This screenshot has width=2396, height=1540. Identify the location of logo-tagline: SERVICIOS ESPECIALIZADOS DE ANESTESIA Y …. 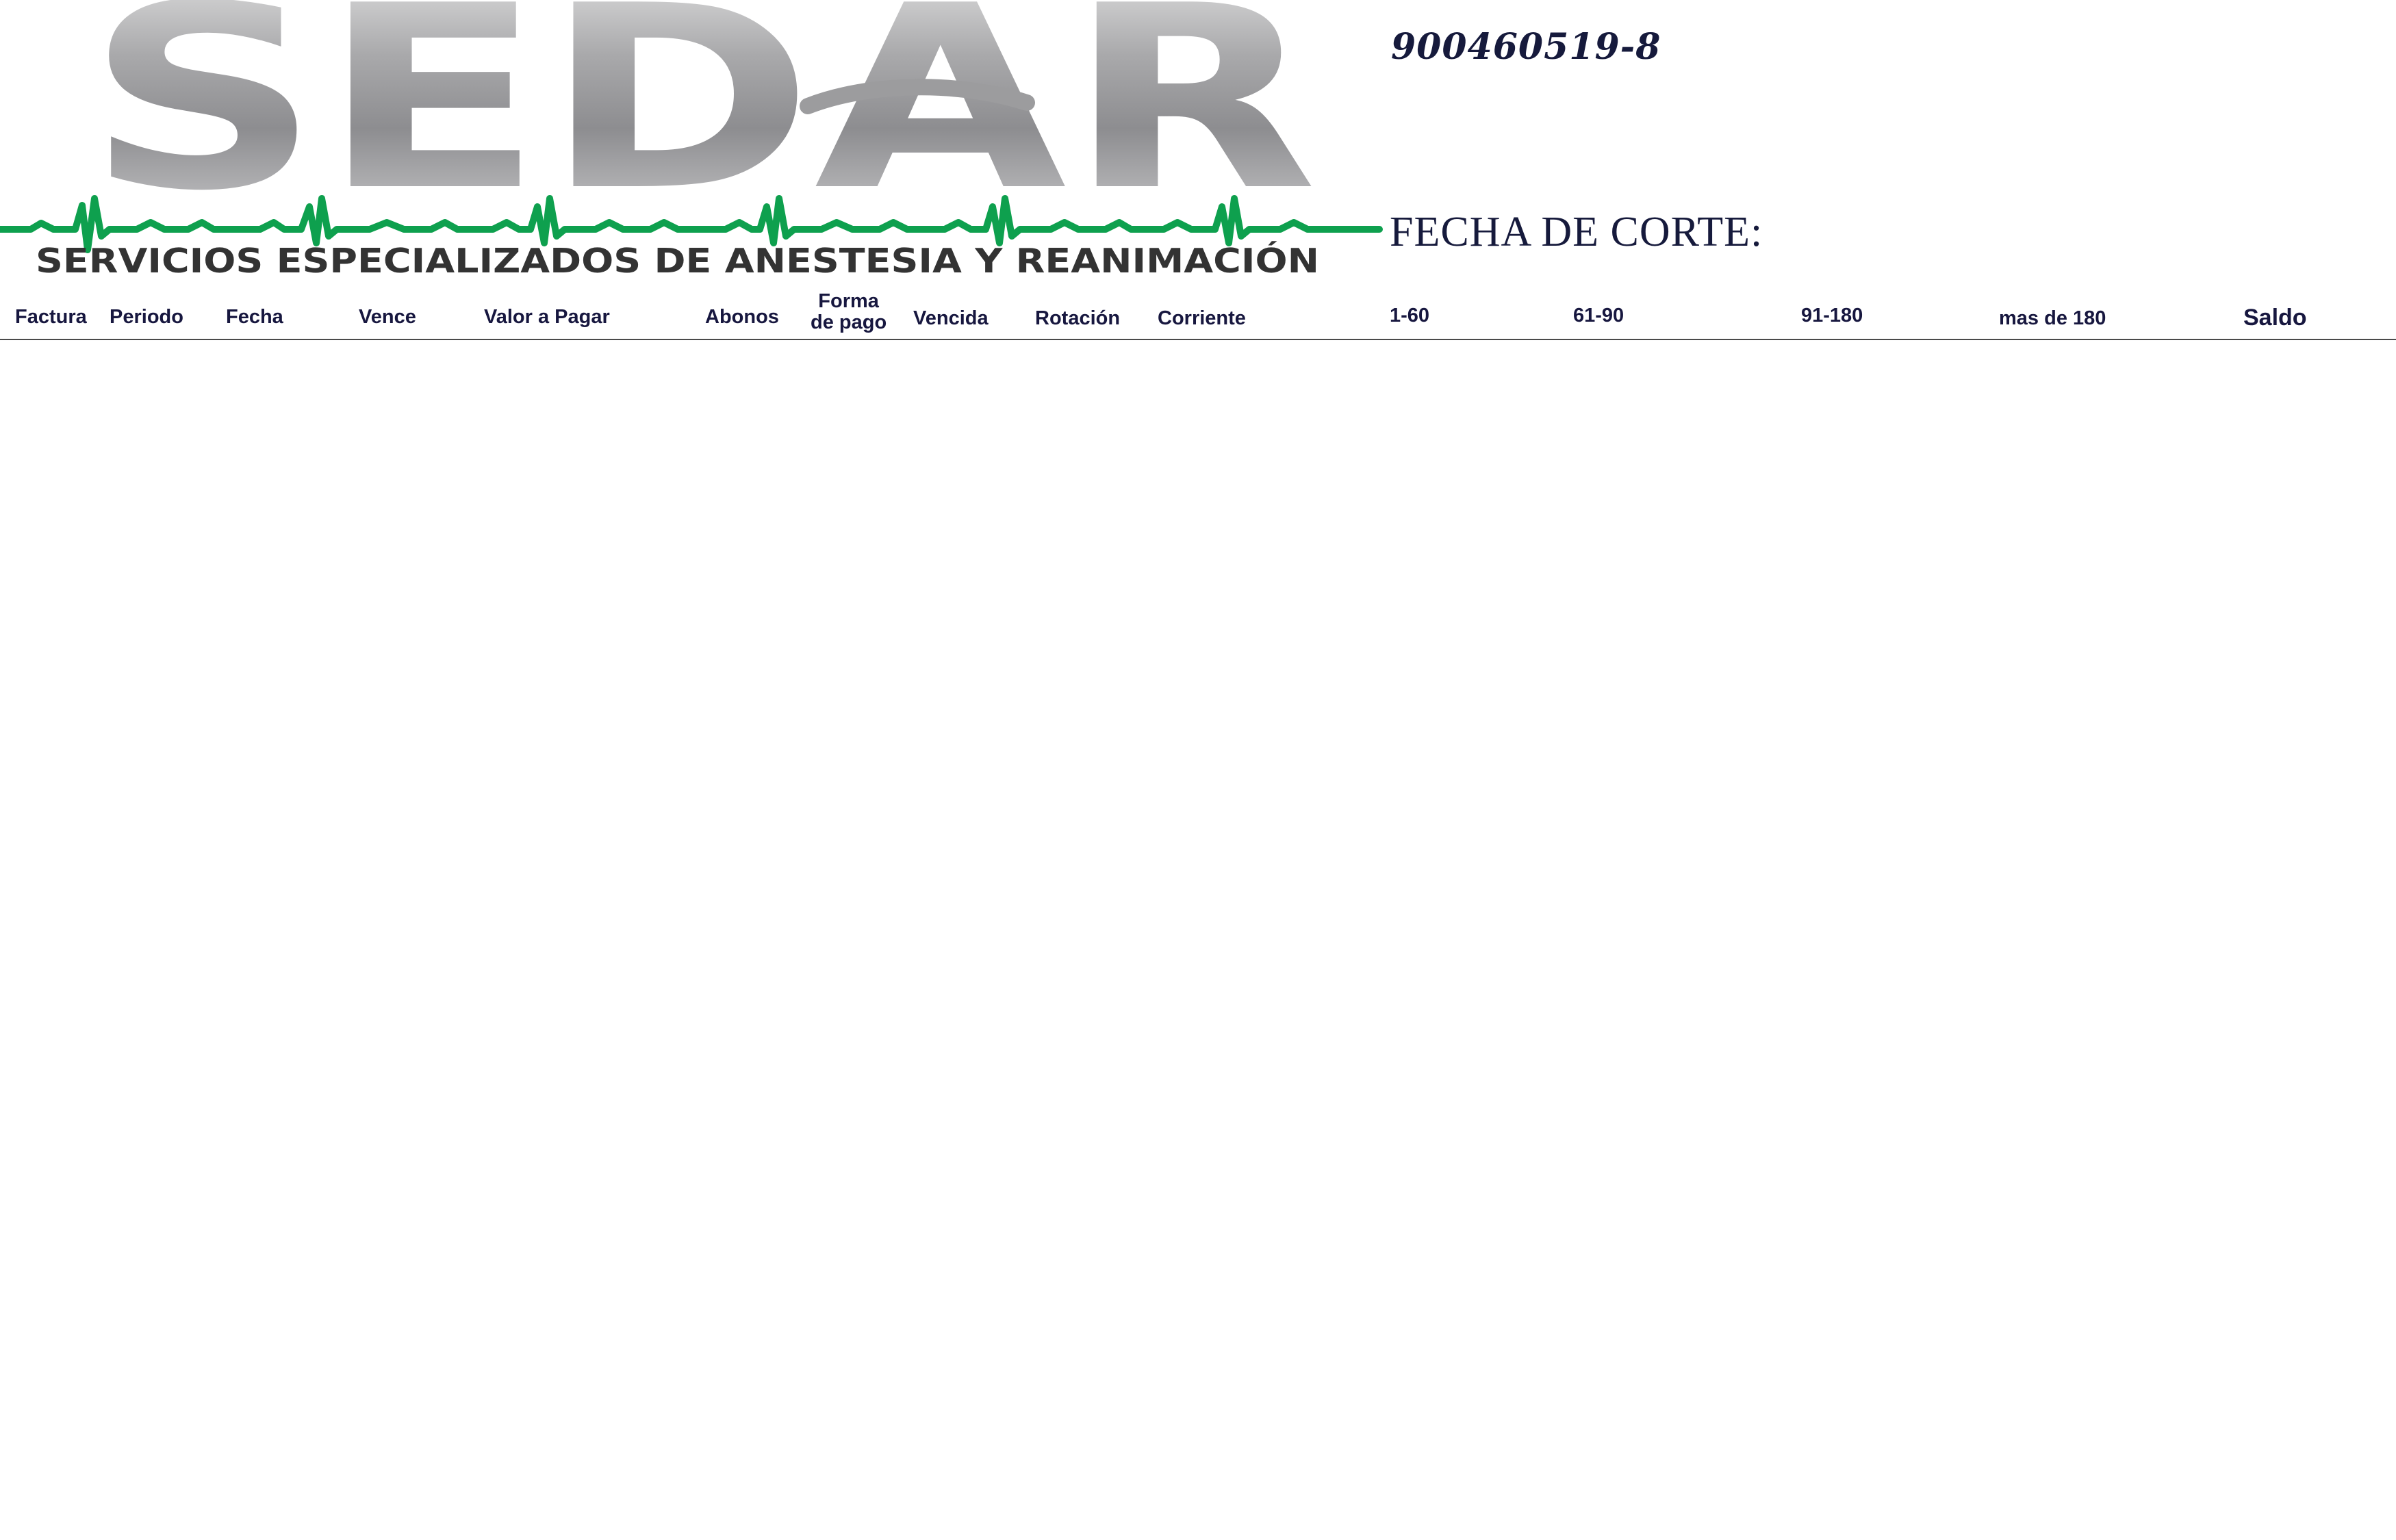
(677, 260).